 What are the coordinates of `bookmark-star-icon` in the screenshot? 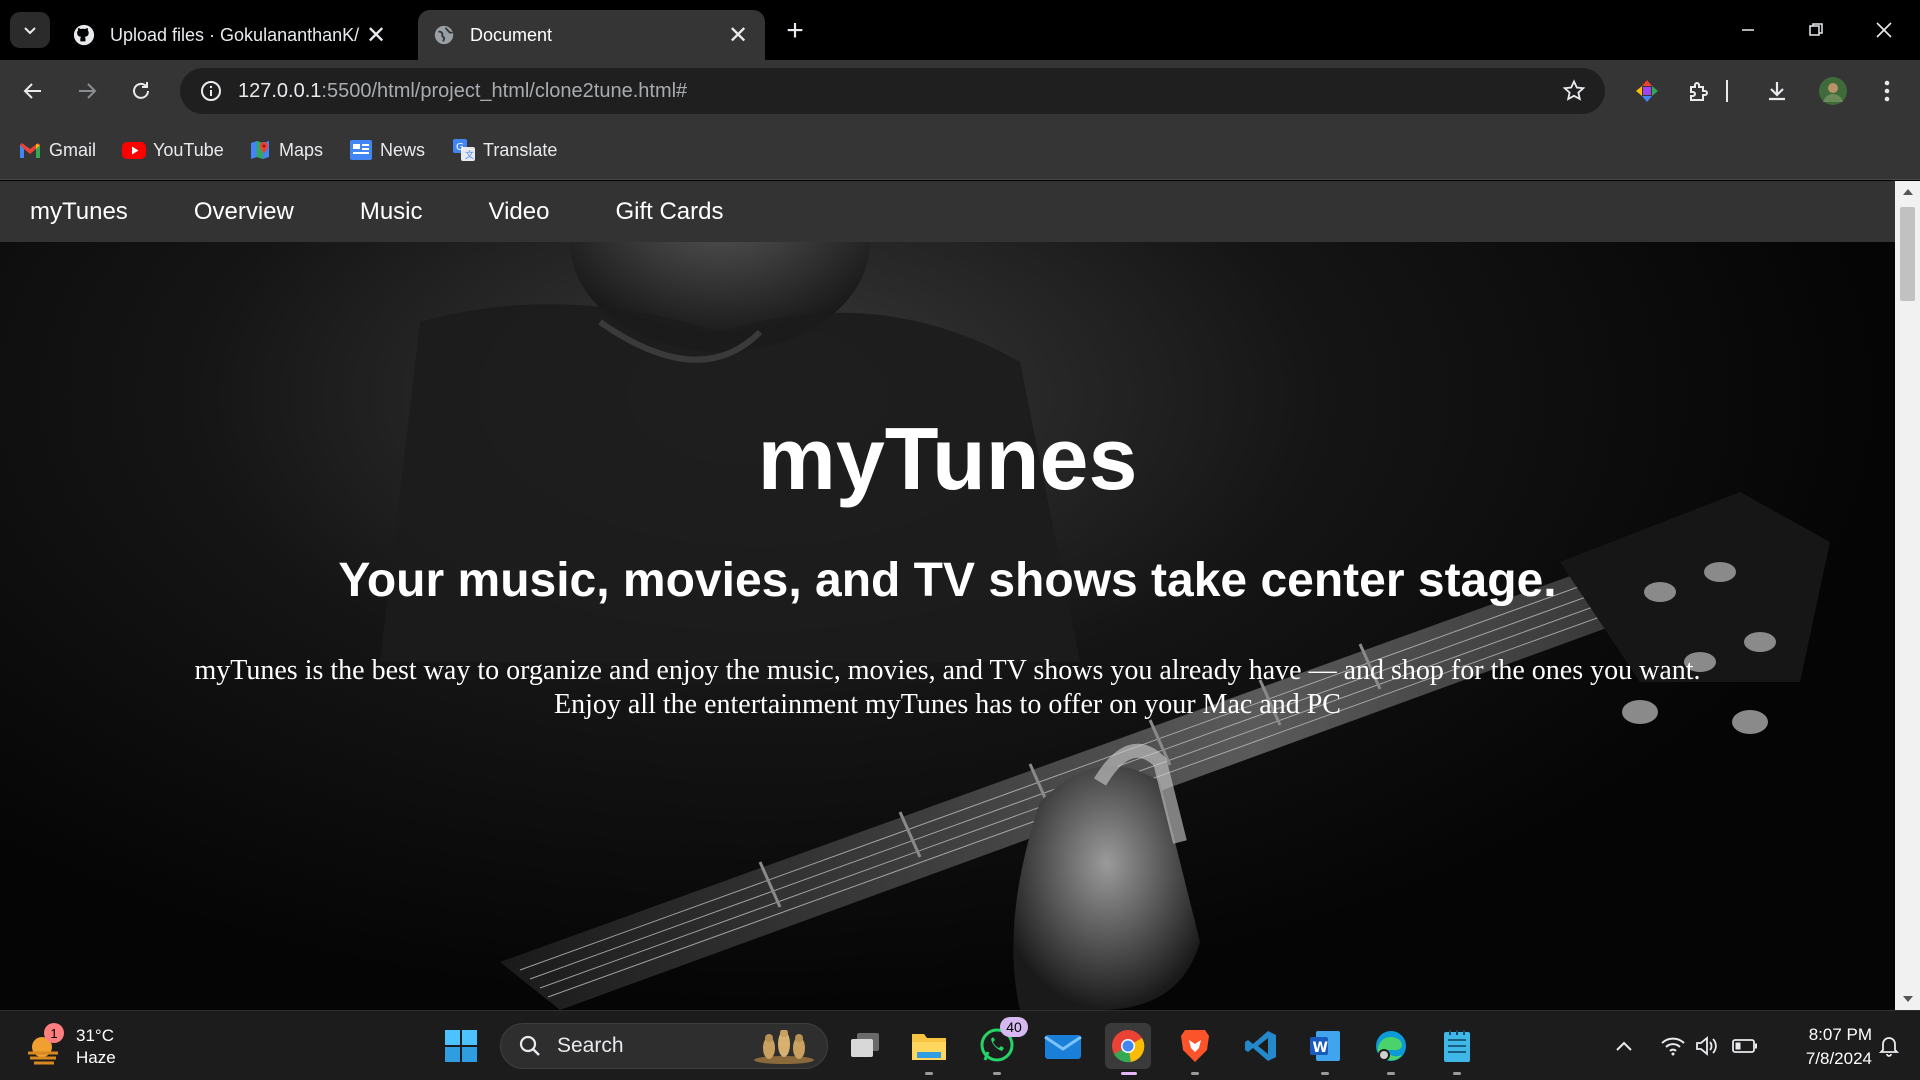 It's located at (1574, 91).